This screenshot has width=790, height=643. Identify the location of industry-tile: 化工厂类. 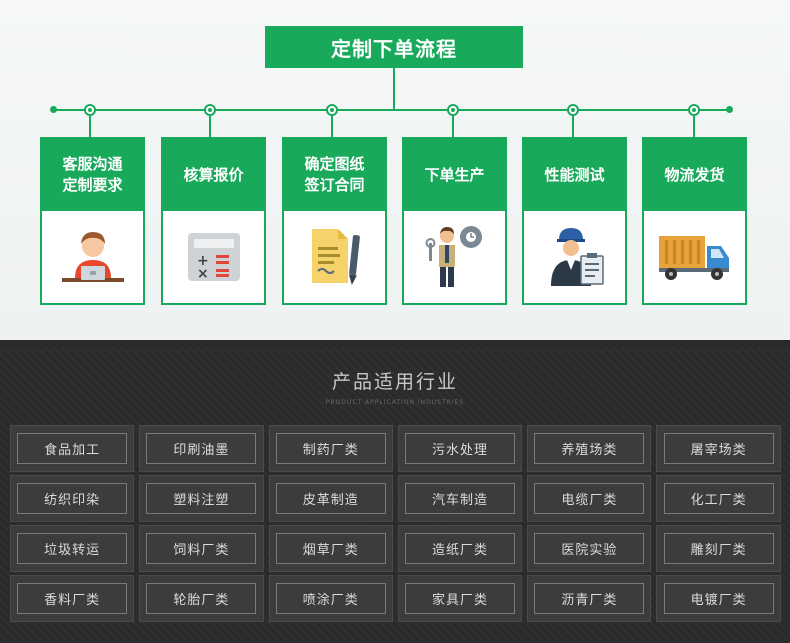
(718, 498).